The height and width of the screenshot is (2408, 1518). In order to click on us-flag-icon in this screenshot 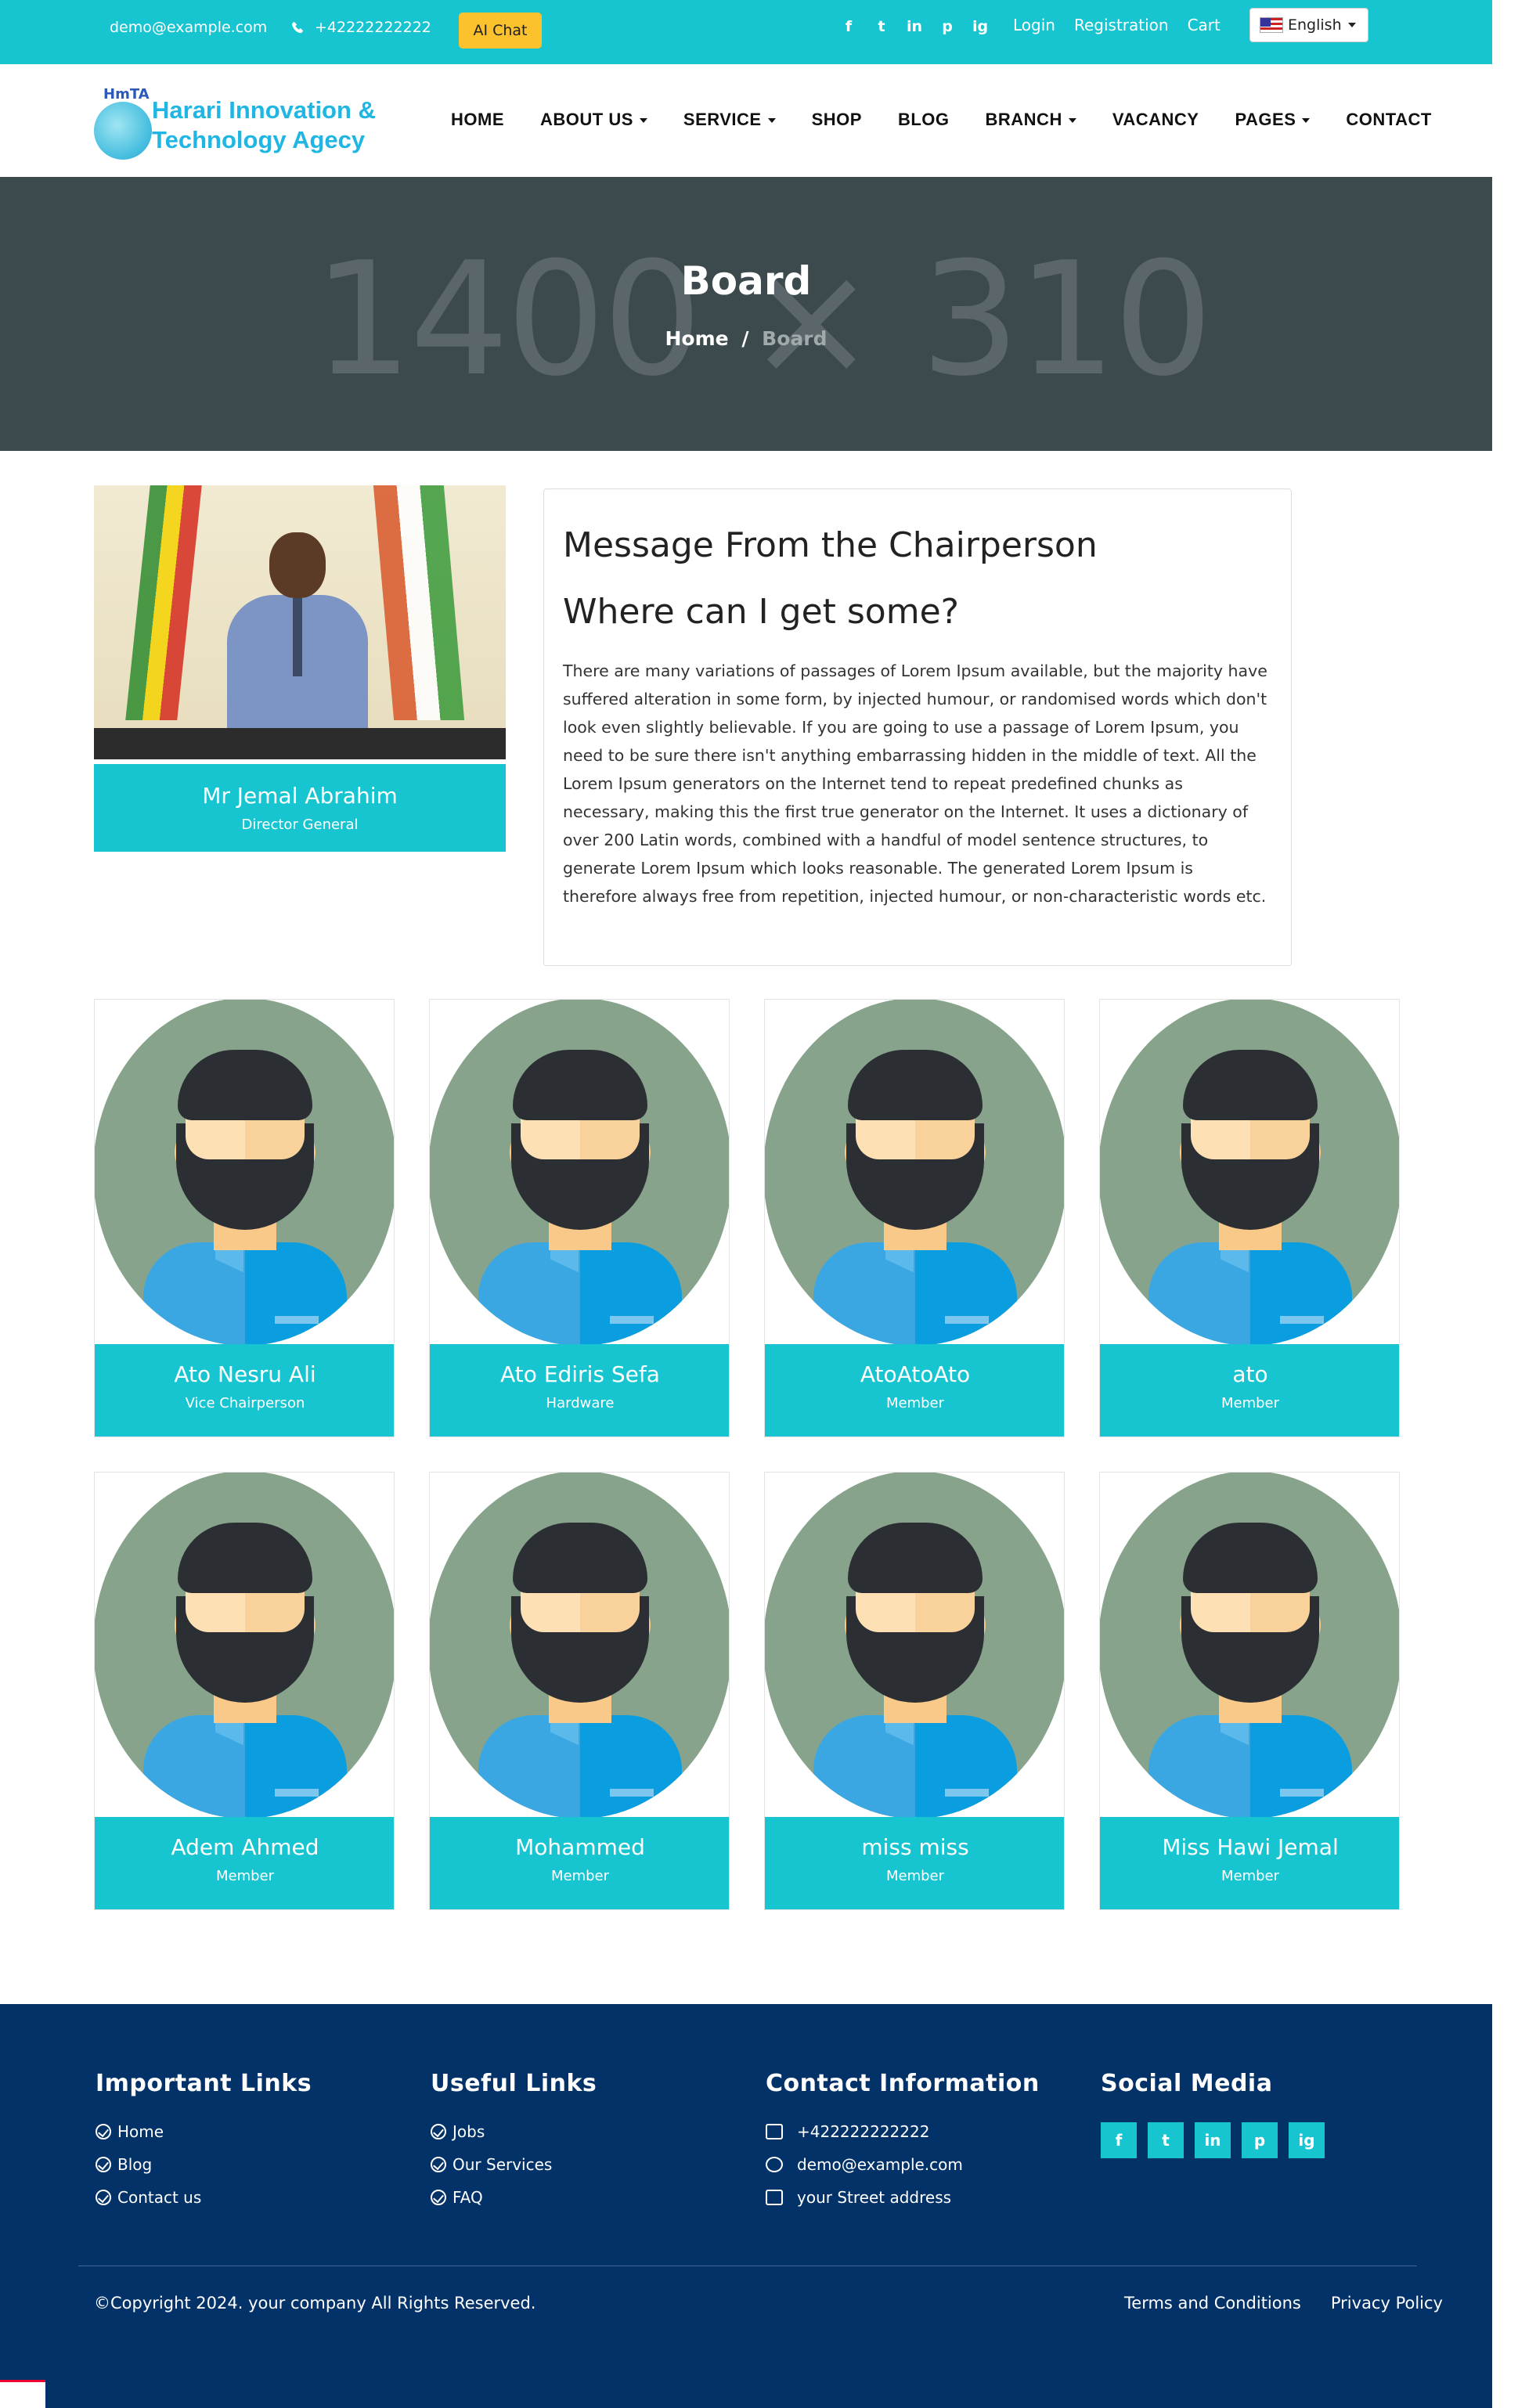, I will do `click(1271, 25)`.